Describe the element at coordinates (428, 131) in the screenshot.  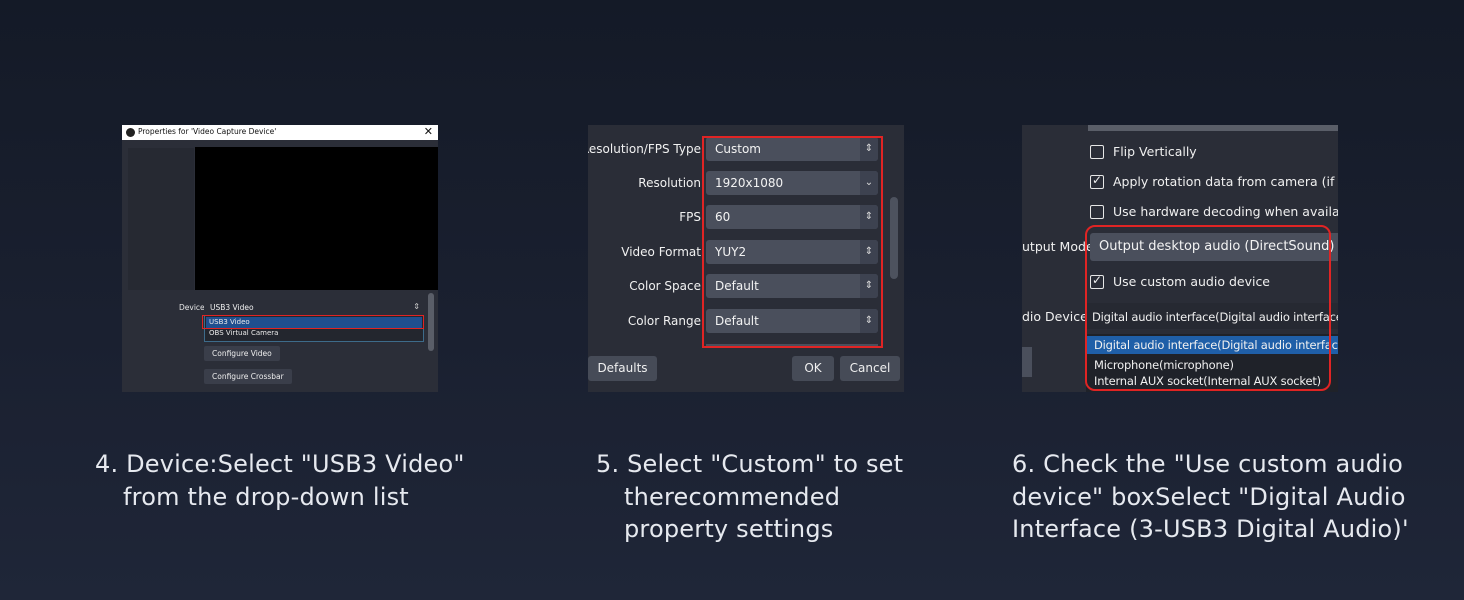
I see `close-icon: ✕` at that location.